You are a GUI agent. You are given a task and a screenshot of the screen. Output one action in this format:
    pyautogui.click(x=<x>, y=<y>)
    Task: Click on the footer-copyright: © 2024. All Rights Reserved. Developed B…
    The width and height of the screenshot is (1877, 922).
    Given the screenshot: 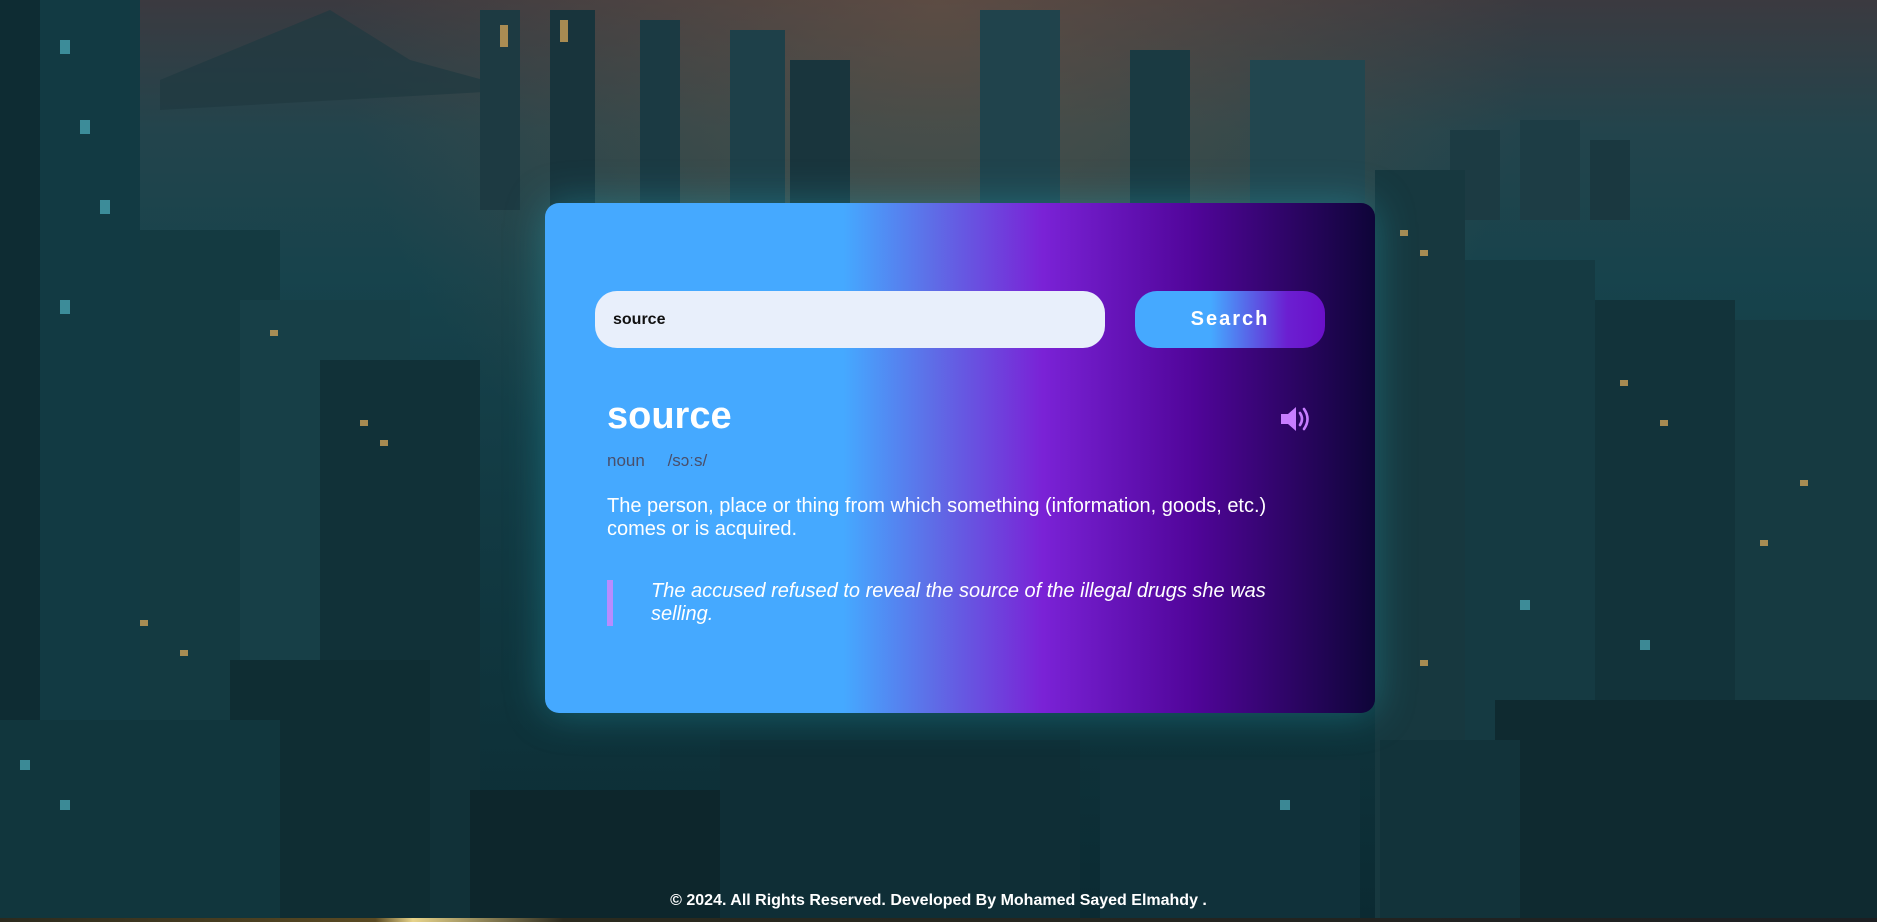 What is the action you would take?
    pyautogui.click(x=938, y=900)
    